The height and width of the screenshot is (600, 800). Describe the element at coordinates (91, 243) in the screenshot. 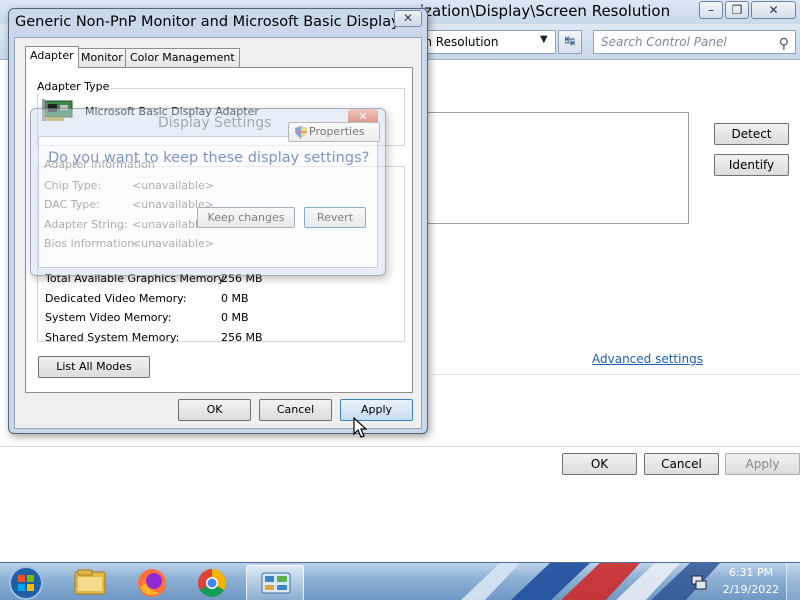

I see `info-label: Bios Information:` at that location.